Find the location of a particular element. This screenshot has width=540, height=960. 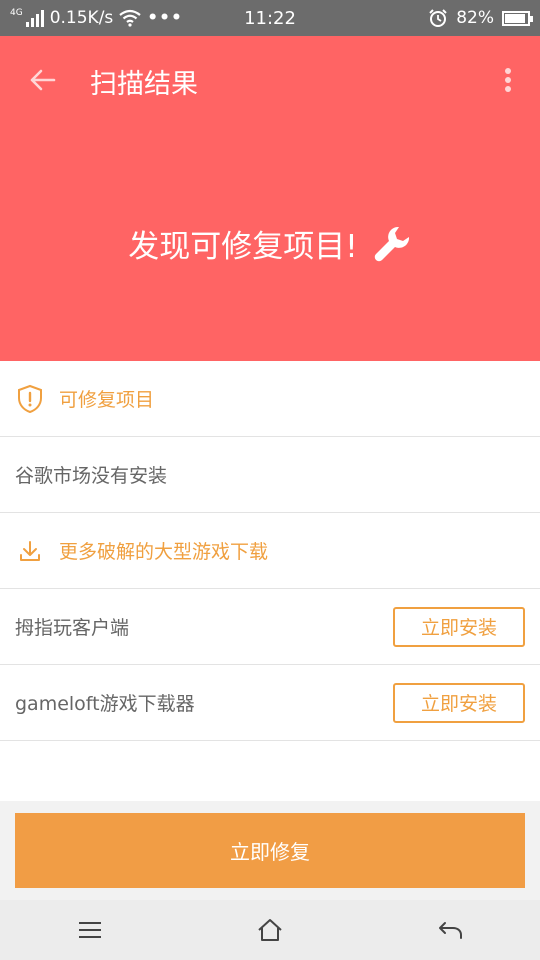

return-icon is located at coordinates (450, 930).